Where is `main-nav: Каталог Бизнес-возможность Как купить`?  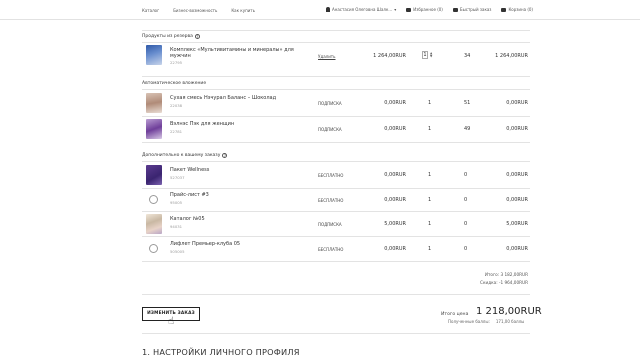 main-nav: Каталог Бизнес-возможность Как купить is located at coordinates (198, 10).